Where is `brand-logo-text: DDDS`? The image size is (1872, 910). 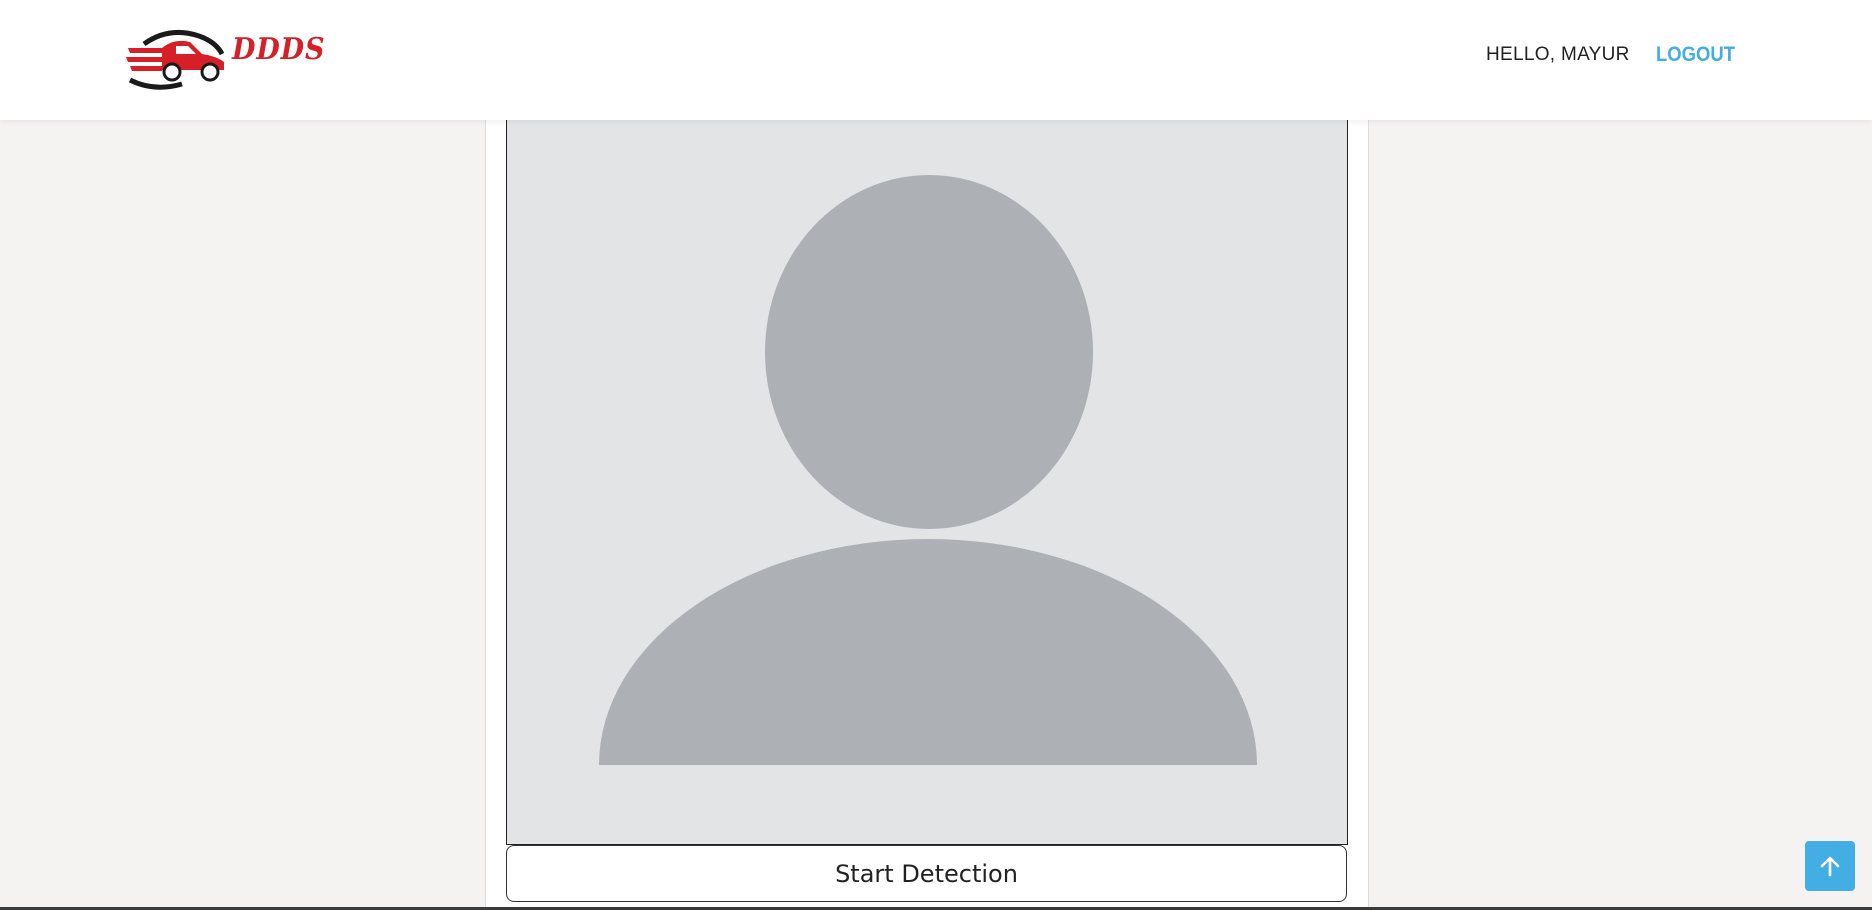 brand-logo-text: DDDS is located at coordinates (279, 49).